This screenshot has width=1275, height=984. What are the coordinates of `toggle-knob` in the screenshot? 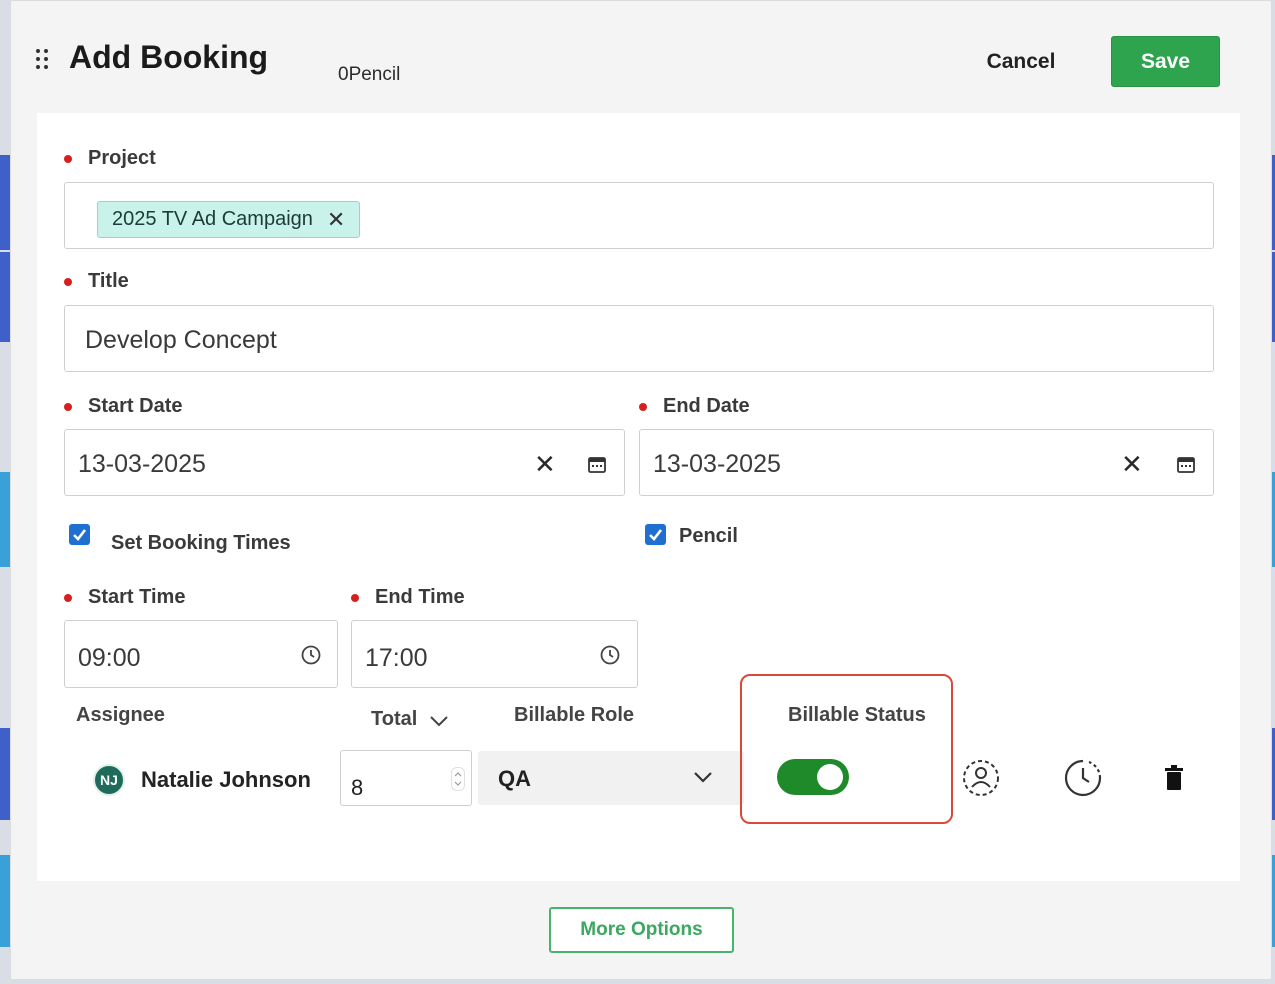 It's located at (830, 777).